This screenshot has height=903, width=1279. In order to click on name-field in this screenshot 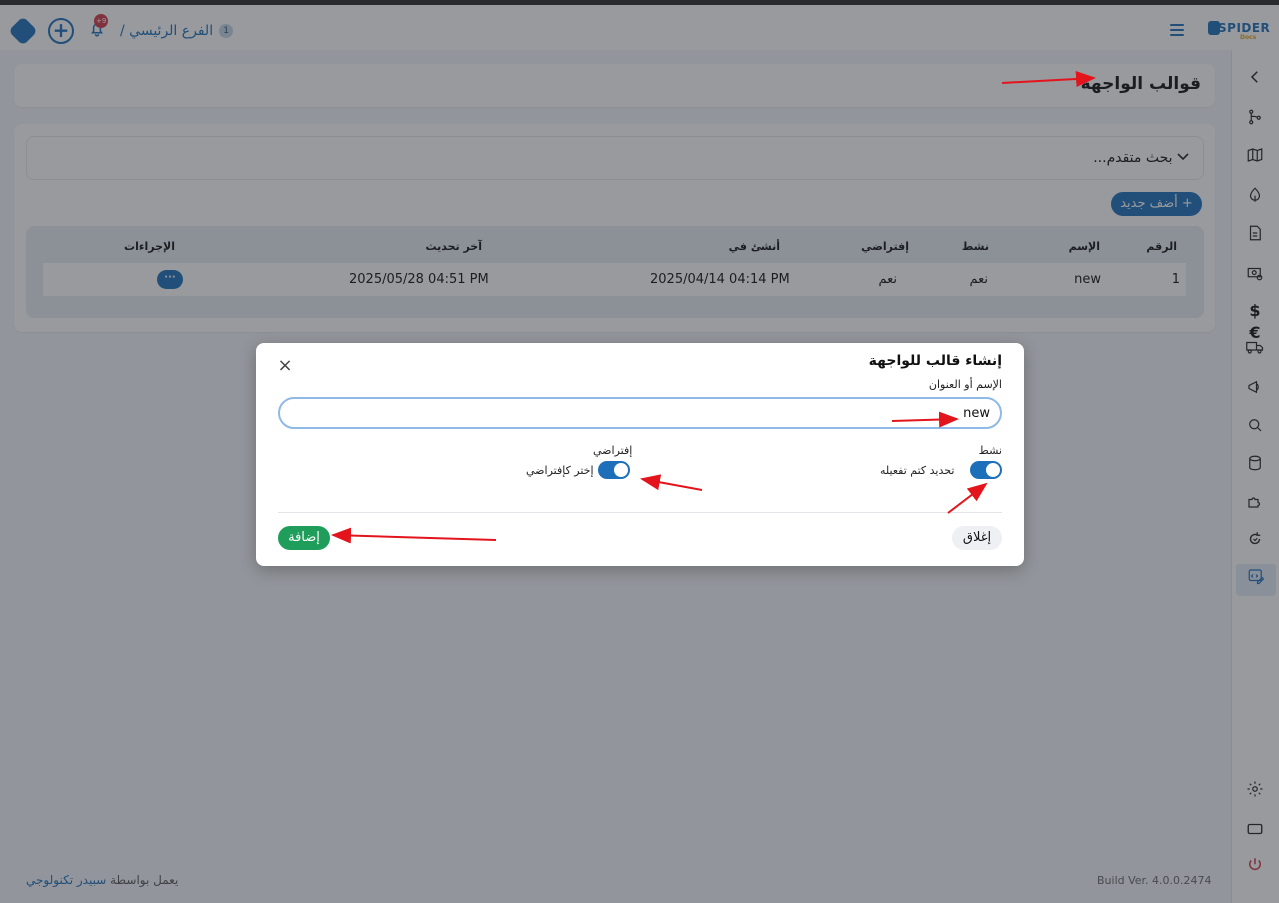, I will do `click(640, 413)`.